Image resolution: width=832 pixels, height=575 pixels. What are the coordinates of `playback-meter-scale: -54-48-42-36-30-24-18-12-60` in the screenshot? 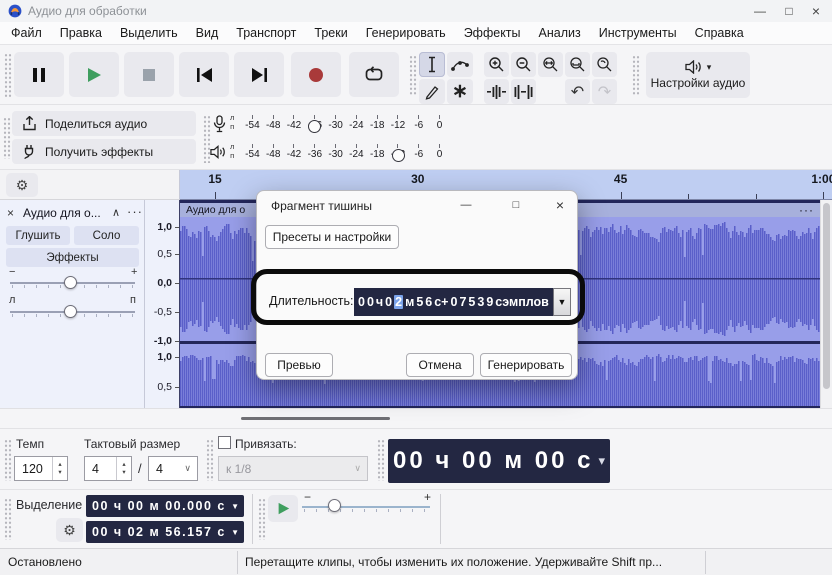 It's located at (346, 154).